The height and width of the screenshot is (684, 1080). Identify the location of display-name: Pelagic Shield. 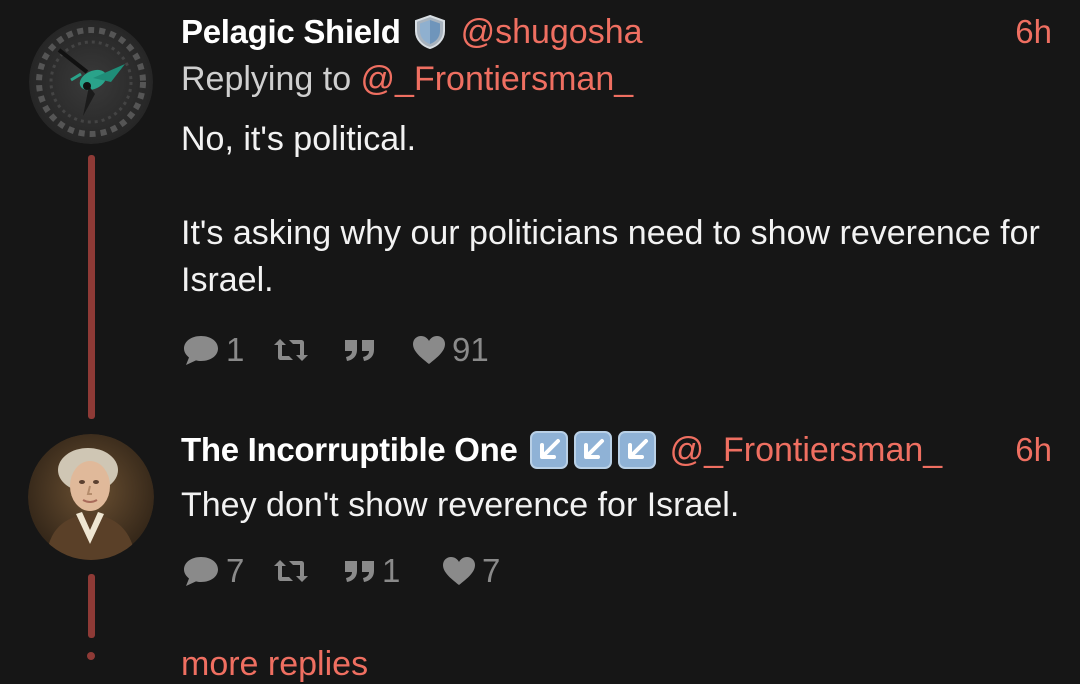
(291, 32).